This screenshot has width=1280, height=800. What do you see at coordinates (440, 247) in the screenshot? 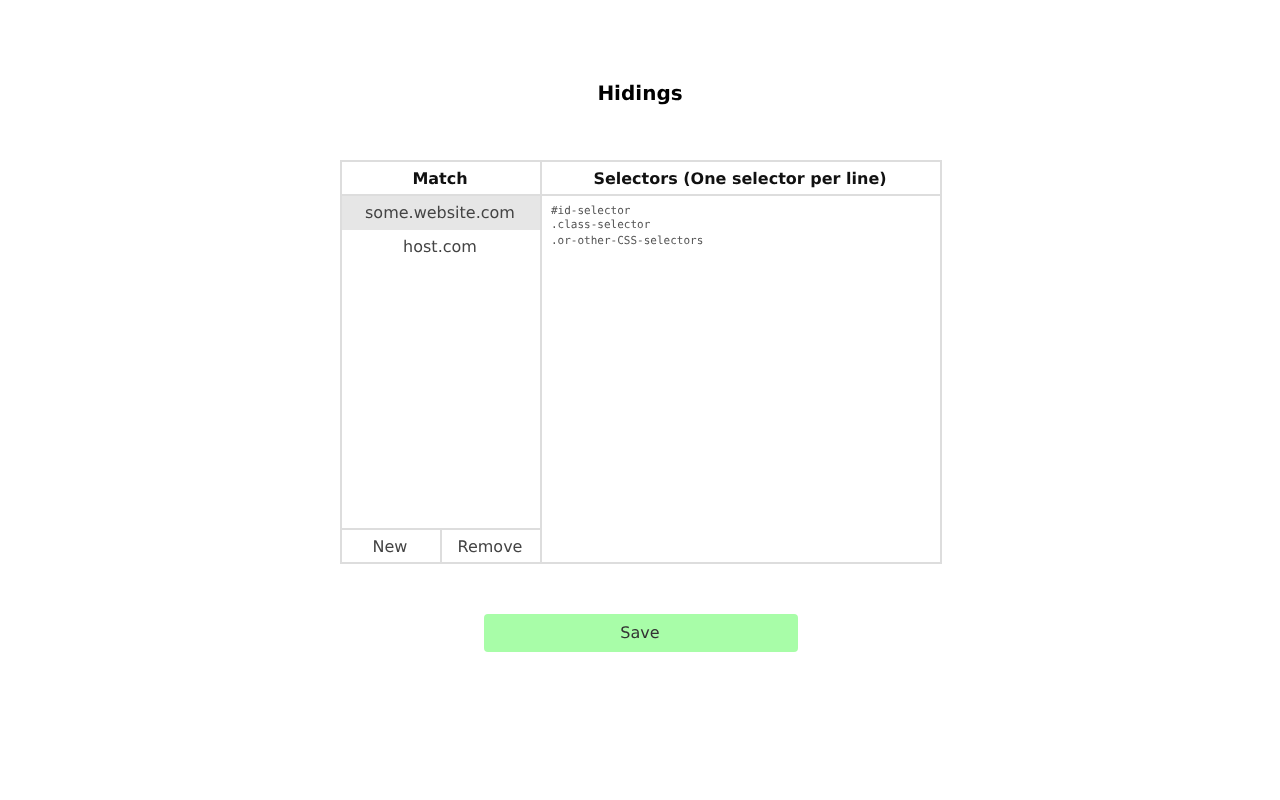
I see `match-item: host.com` at bounding box center [440, 247].